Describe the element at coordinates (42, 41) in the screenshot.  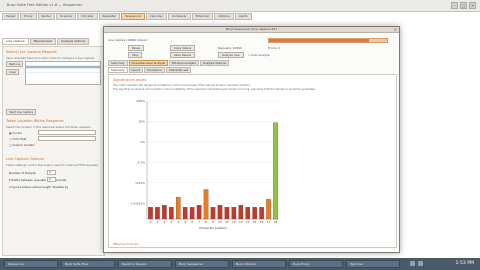
I see `subtab-manual-load: Manual load` at that location.